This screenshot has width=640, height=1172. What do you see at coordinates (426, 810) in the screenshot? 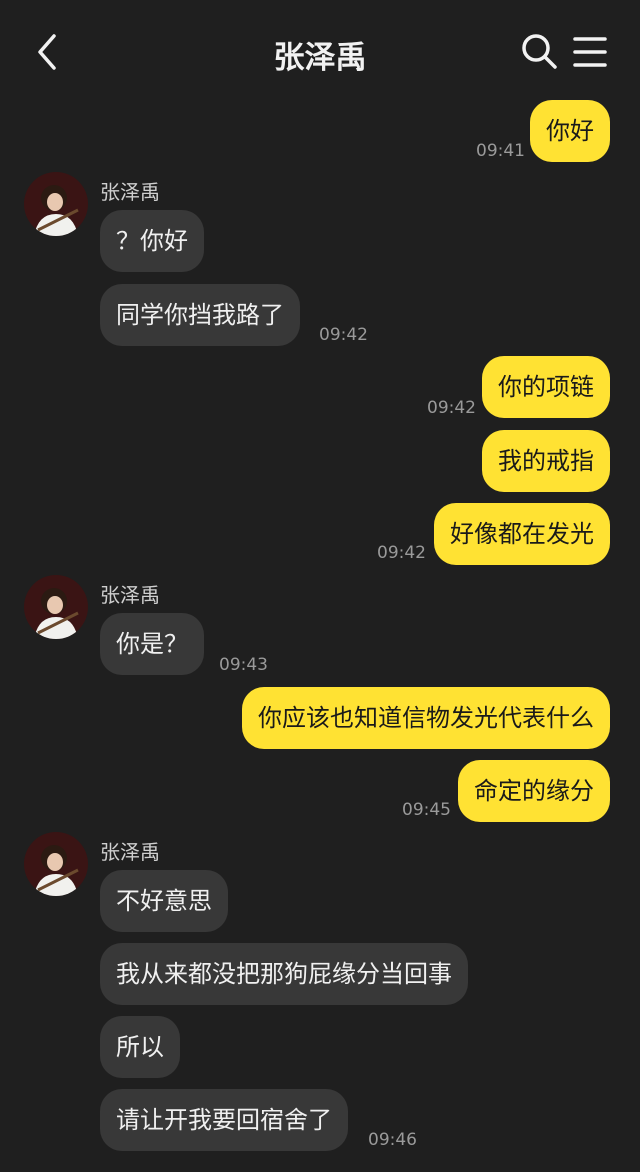
I see `message-time: 09:45` at bounding box center [426, 810].